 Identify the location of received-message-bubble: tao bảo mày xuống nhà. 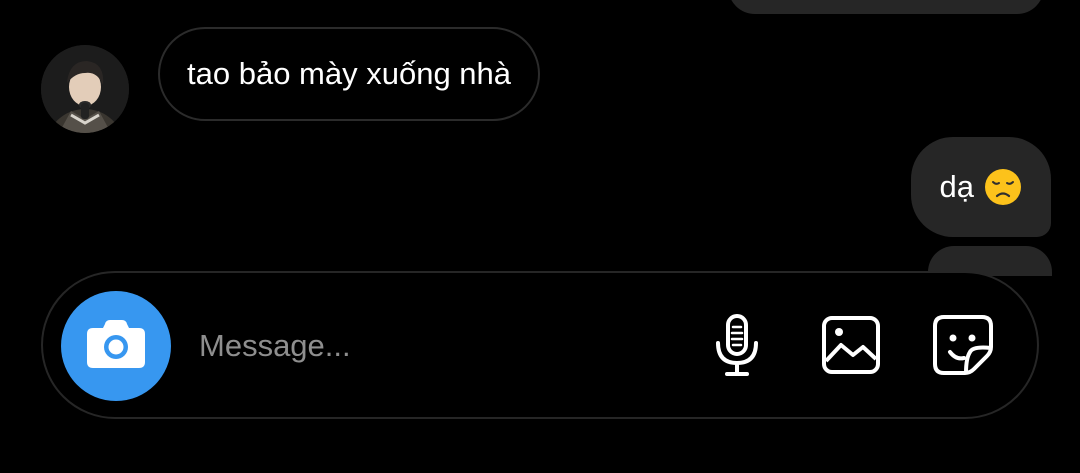
(349, 74).